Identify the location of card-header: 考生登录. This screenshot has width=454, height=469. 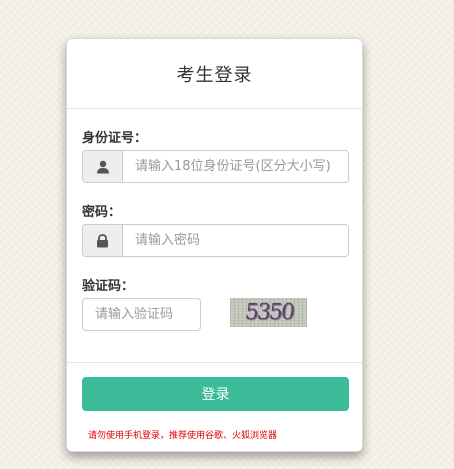
(214, 74).